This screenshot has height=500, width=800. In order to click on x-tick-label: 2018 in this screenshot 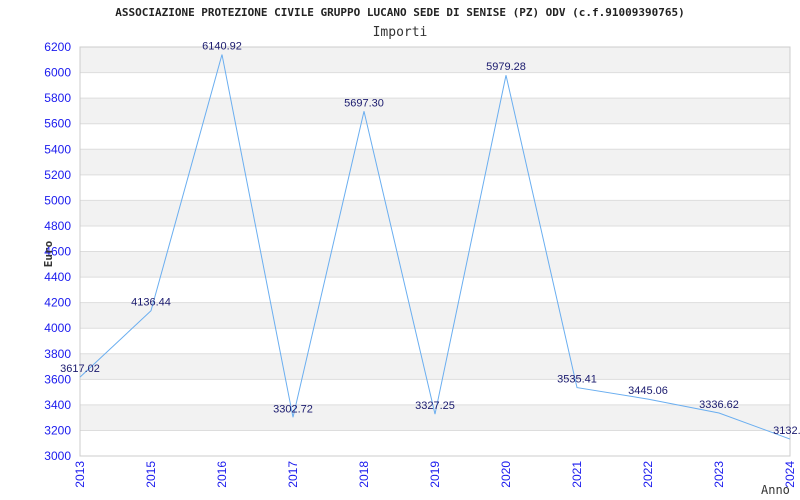, I will do `click(364, 474)`.